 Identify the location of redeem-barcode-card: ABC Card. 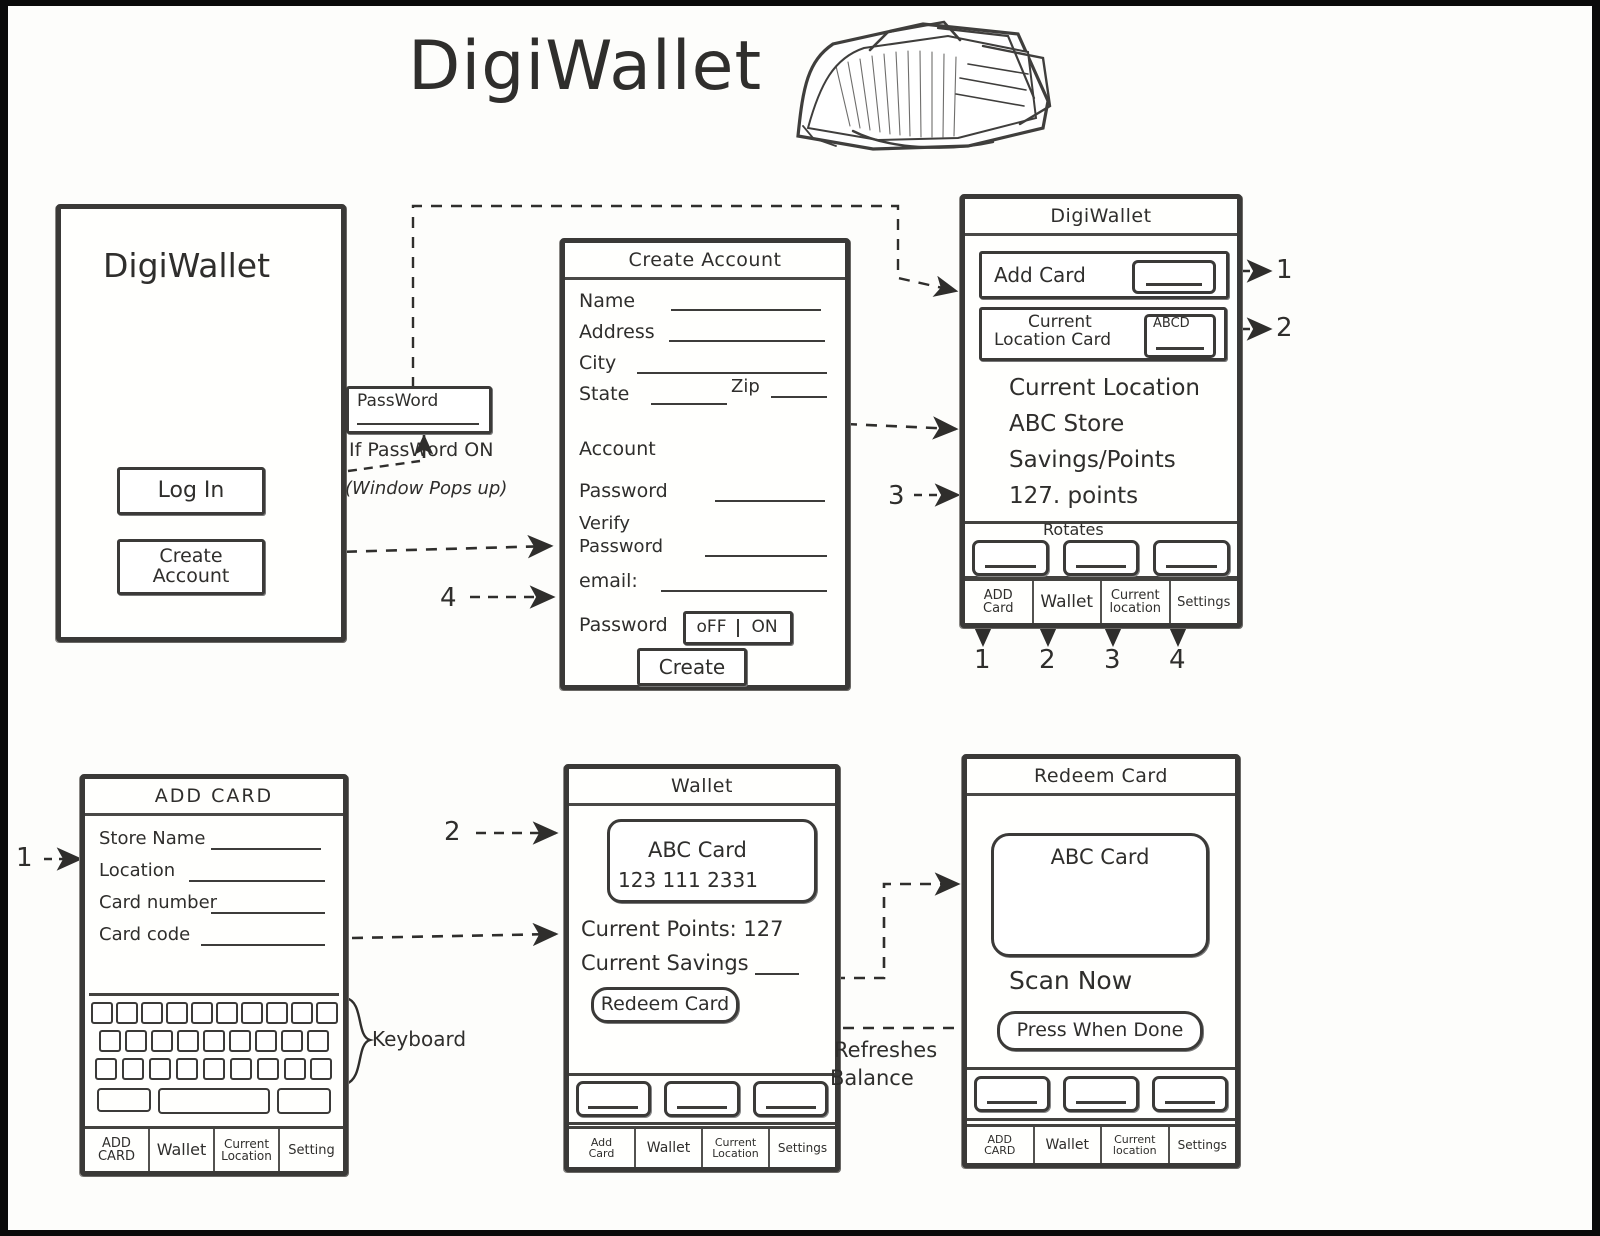
(1100, 895).